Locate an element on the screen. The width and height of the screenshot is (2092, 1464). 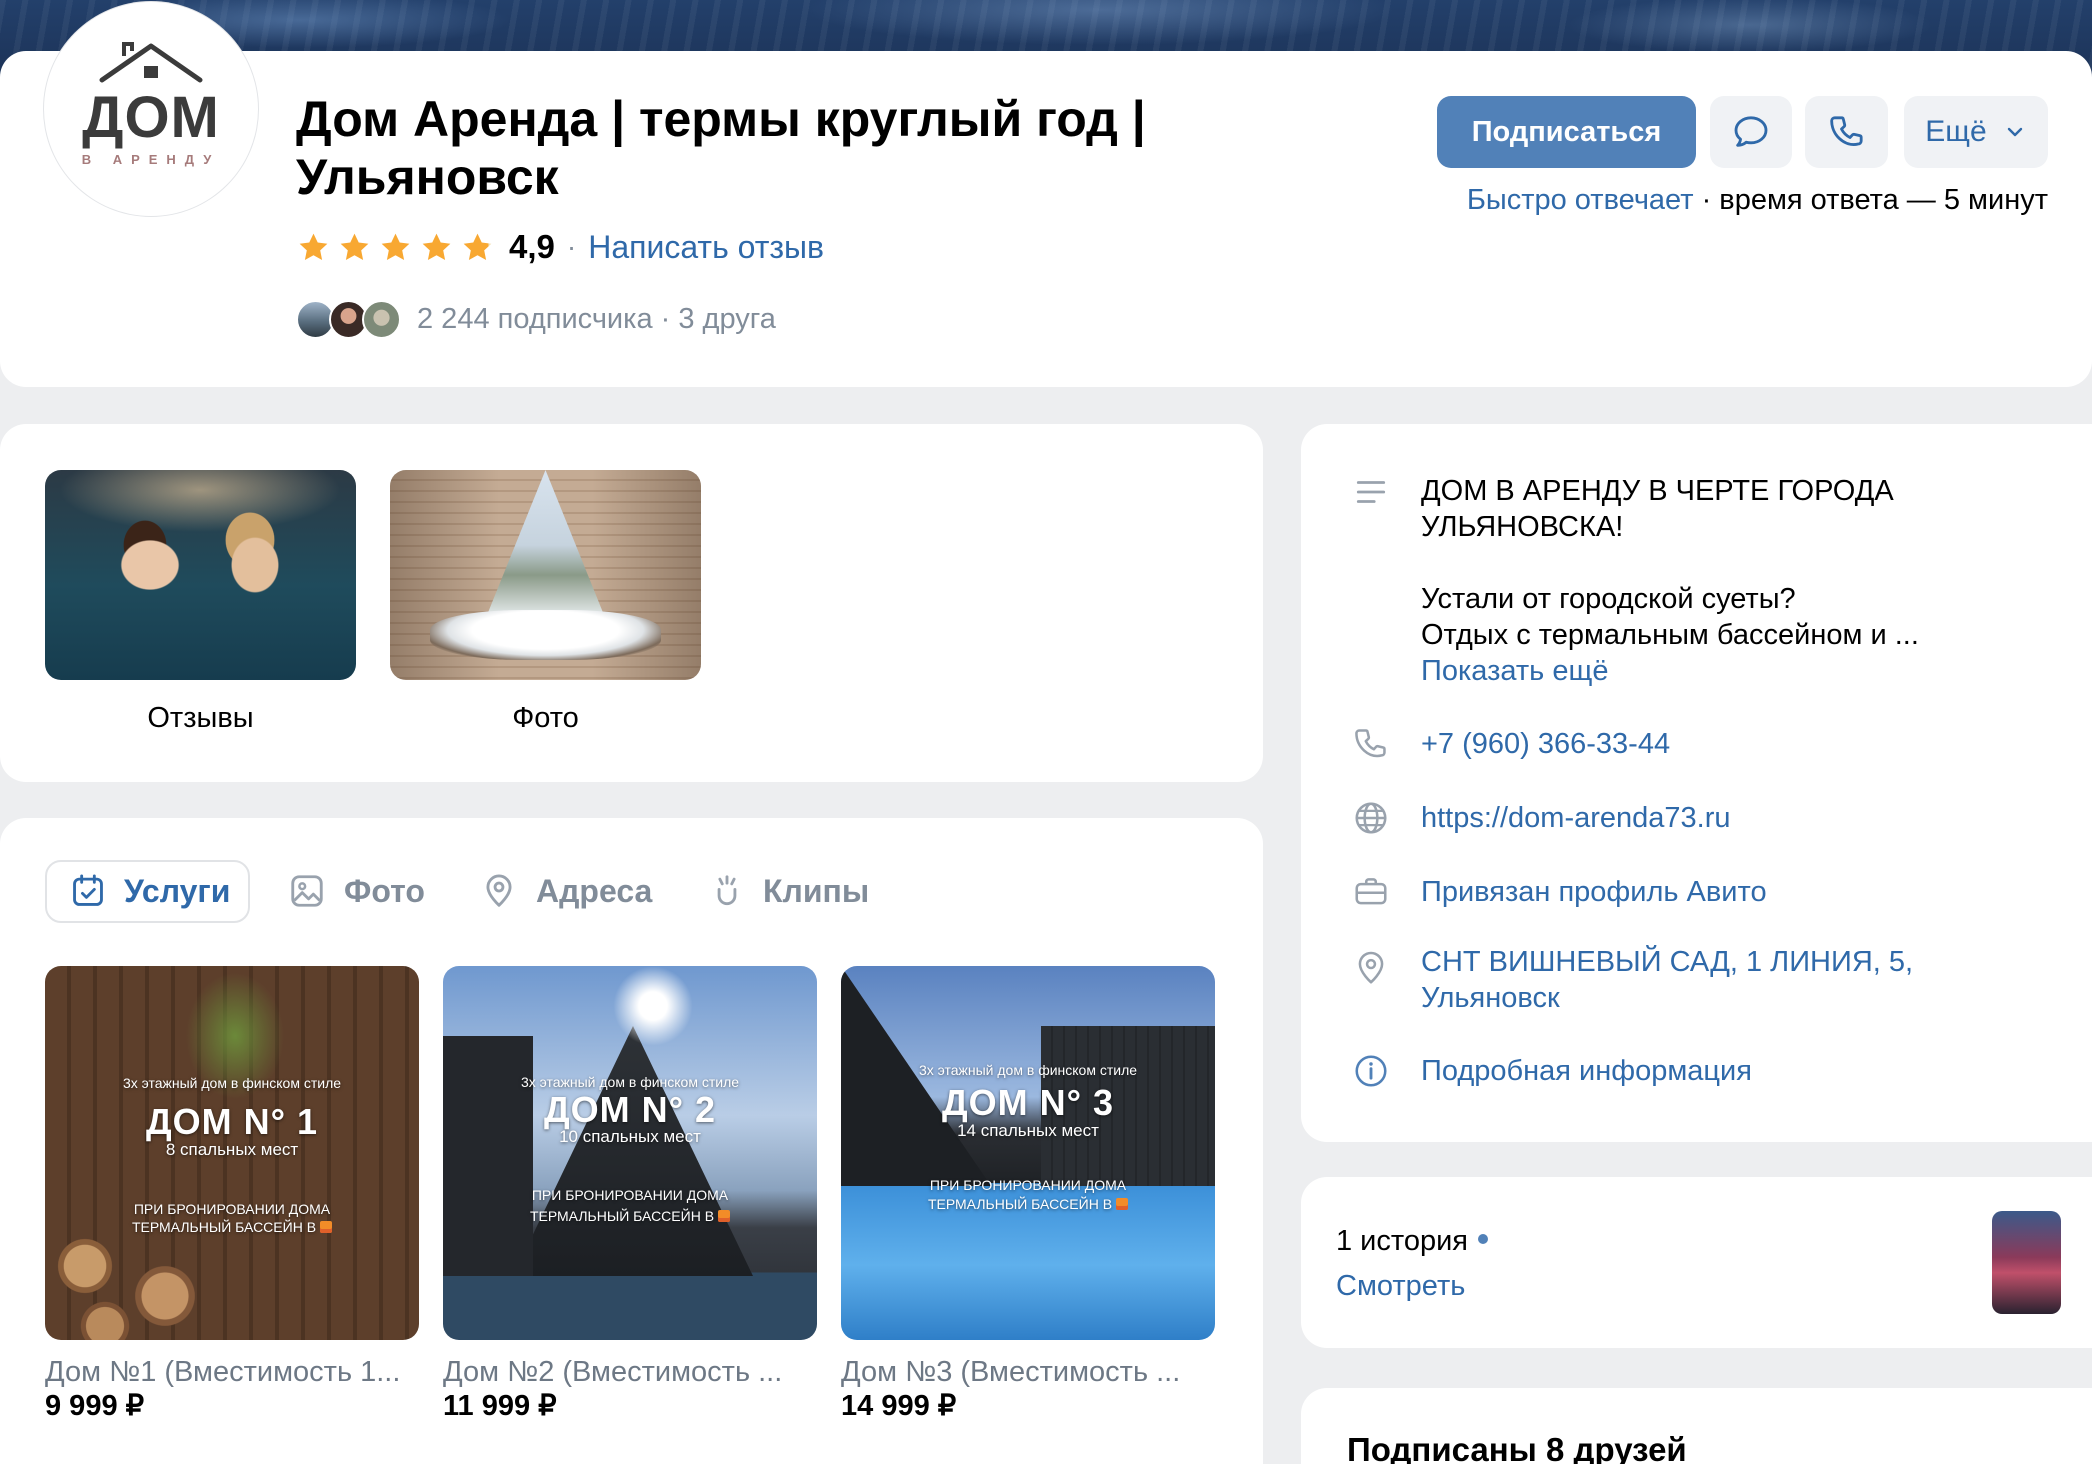
photos-highlight-label: Фото is located at coordinates (545, 718).